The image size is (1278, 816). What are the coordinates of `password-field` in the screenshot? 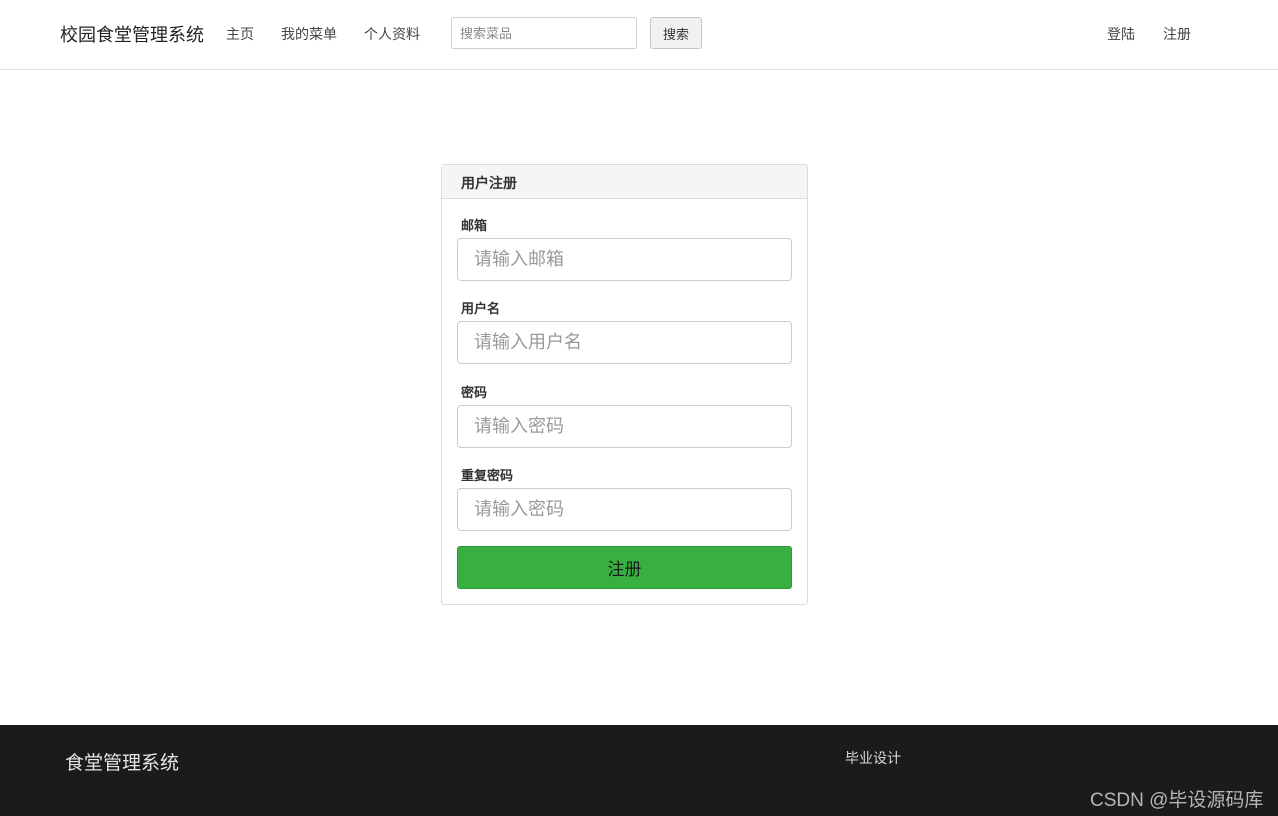 It's located at (624, 426).